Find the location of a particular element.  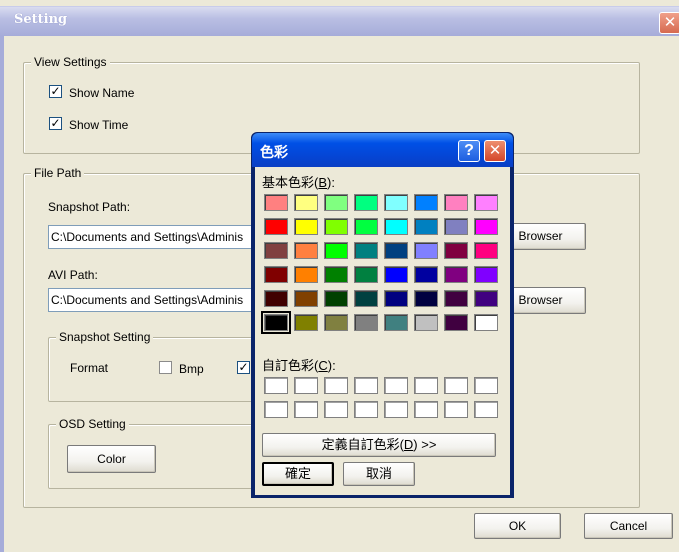

cancel-button: Cancel is located at coordinates (628, 526).